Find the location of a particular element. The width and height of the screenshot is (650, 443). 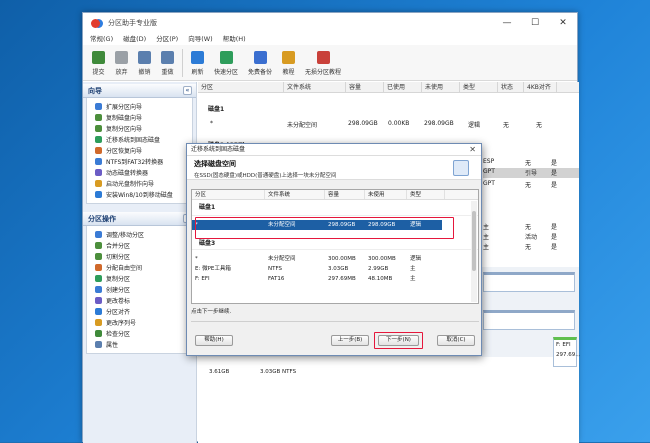

quick-partition-icon is located at coordinates (226, 57).